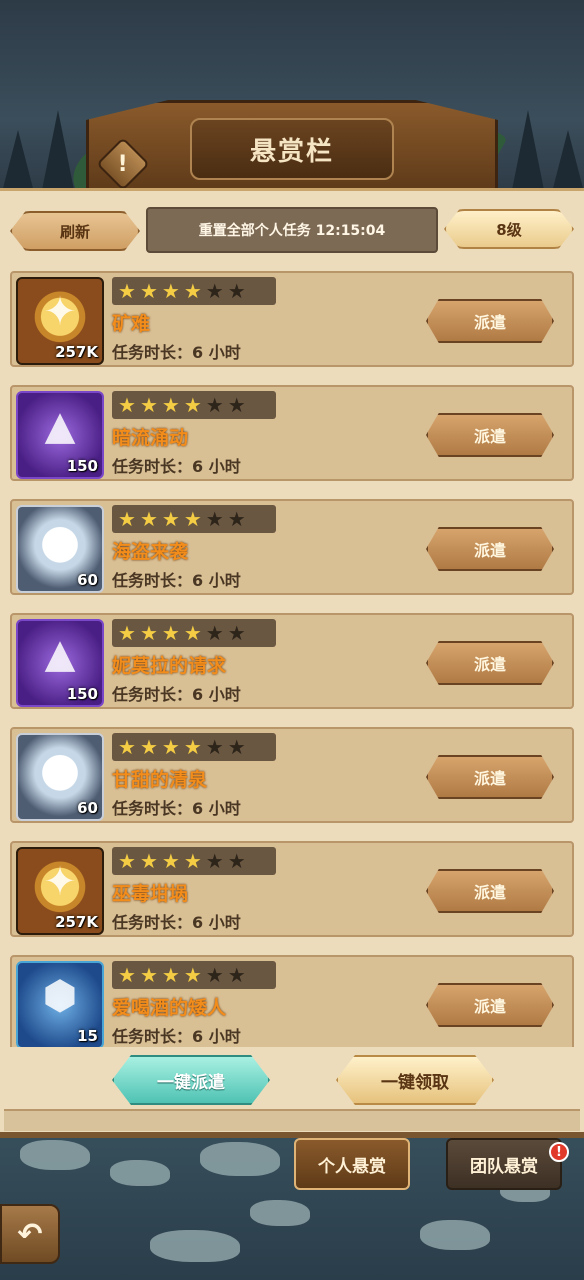  Describe the element at coordinates (75, 231) in the screenshot. I see `refresh-button: 刷新` at that location.